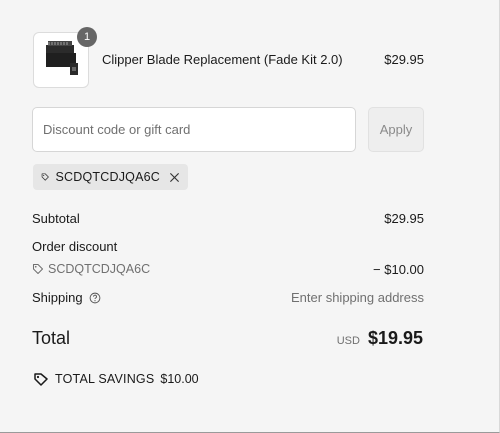 Image resolution: width=500 pixels, height=433 pixels. What do you see at coordinates (51, 338) in the screenshot?
I see `total-label: Total` at bounding box center [51, 338].